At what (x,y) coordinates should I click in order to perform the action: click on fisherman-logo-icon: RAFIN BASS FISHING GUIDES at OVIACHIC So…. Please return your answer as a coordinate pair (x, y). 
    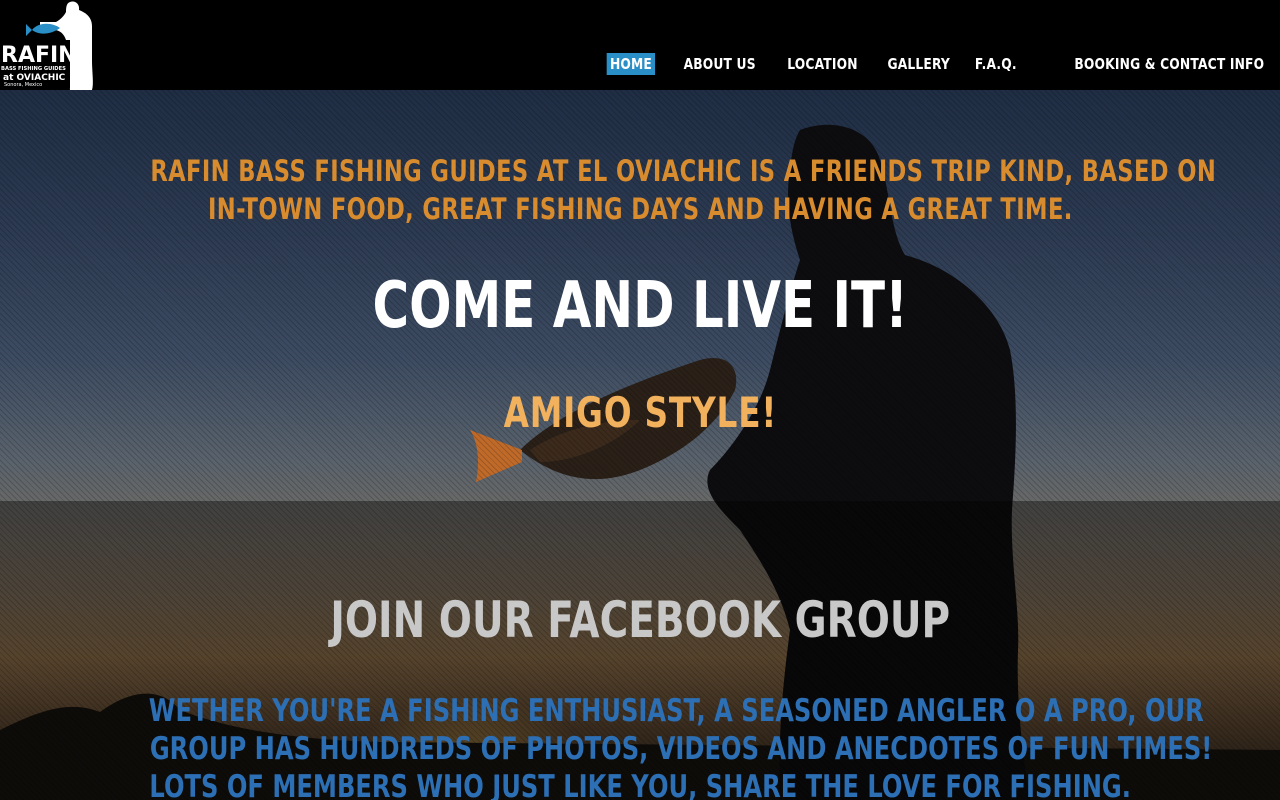
    Looking at the image, I should click on (46, 45).